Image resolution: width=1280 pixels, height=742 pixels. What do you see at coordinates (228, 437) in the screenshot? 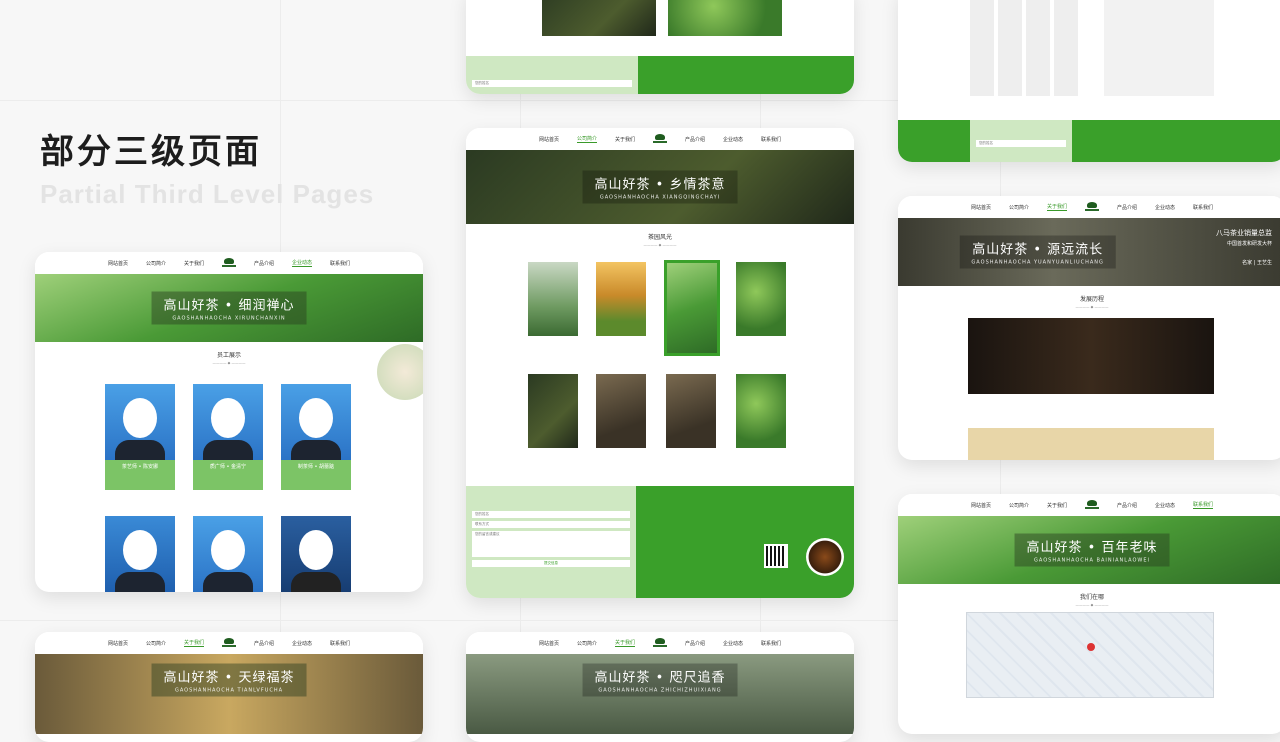
I see `staff-card: 质广师 • 金清宁` at bounding box center [228, 437].